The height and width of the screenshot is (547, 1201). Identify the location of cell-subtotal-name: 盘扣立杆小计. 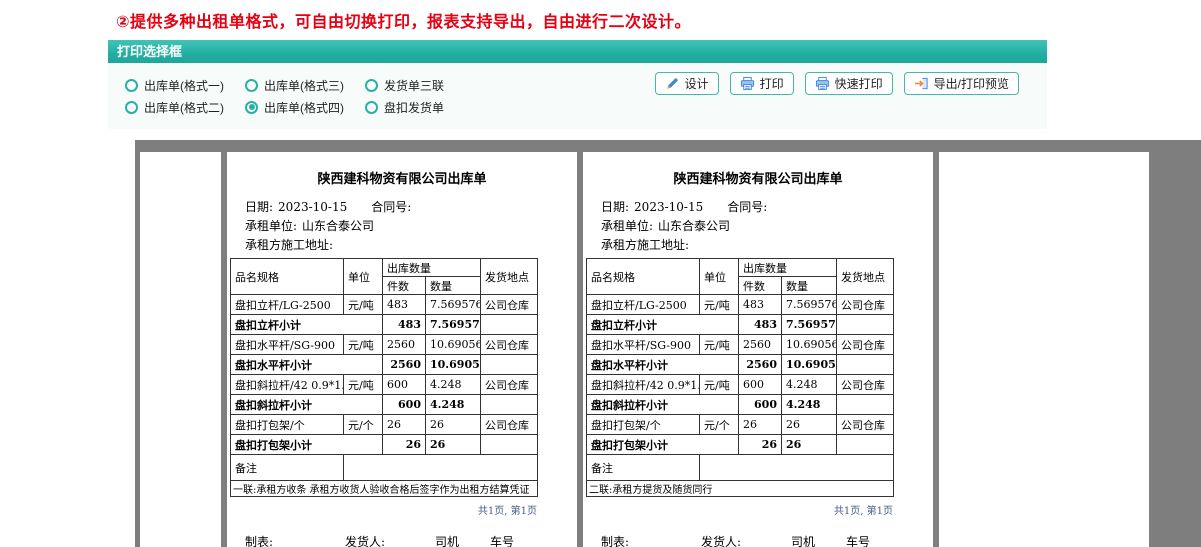
(662, 324).